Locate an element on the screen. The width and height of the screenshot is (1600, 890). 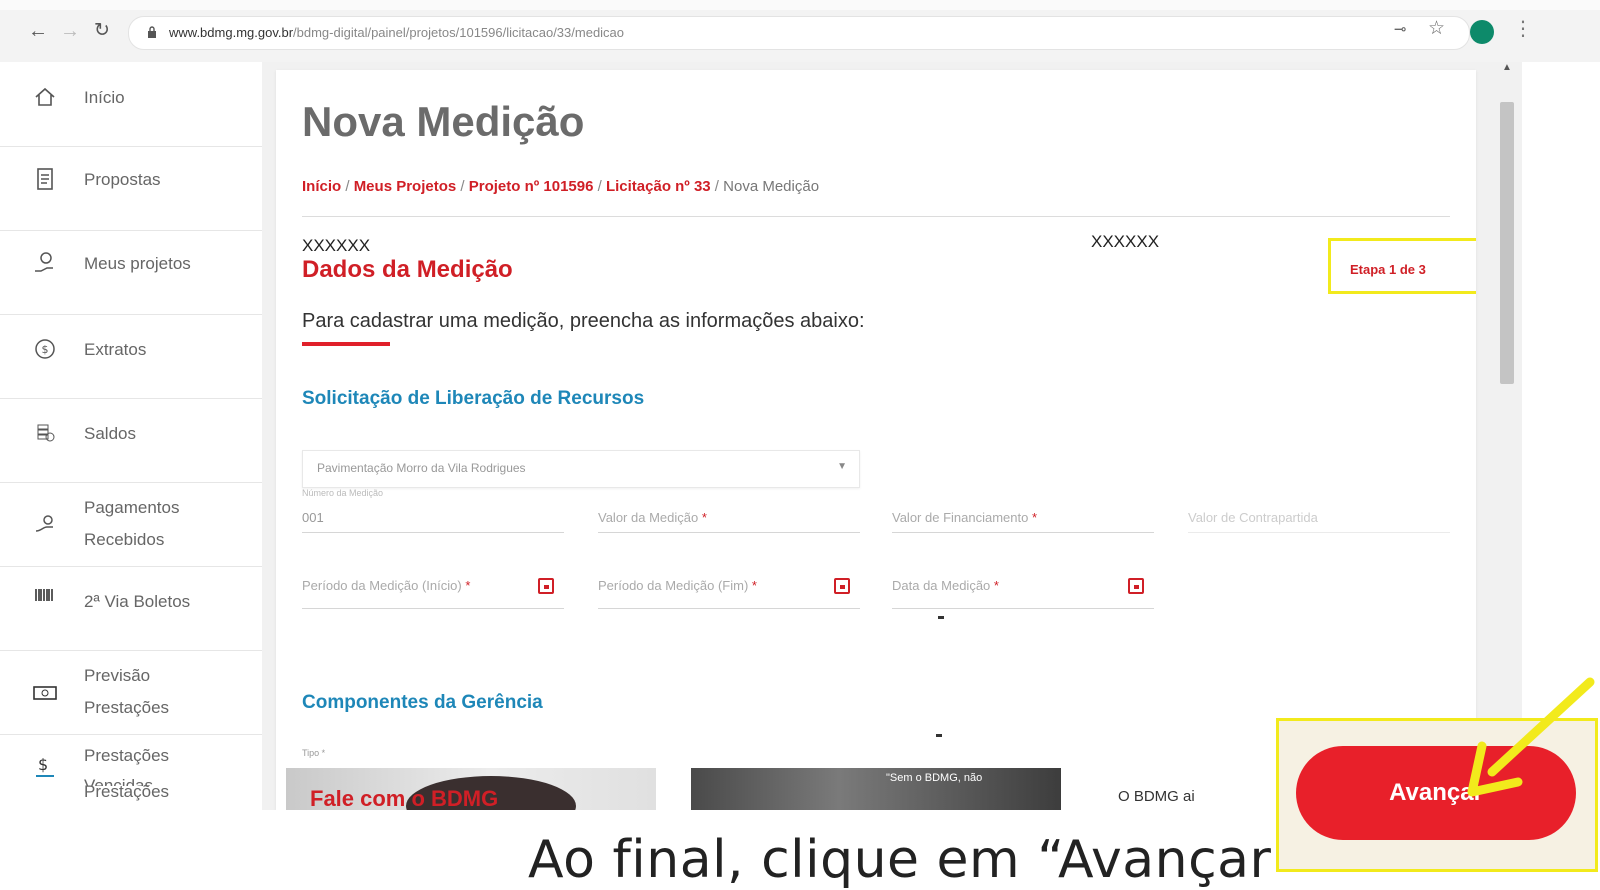
star-icon: ☆ is located at coordinates (1436, 28).